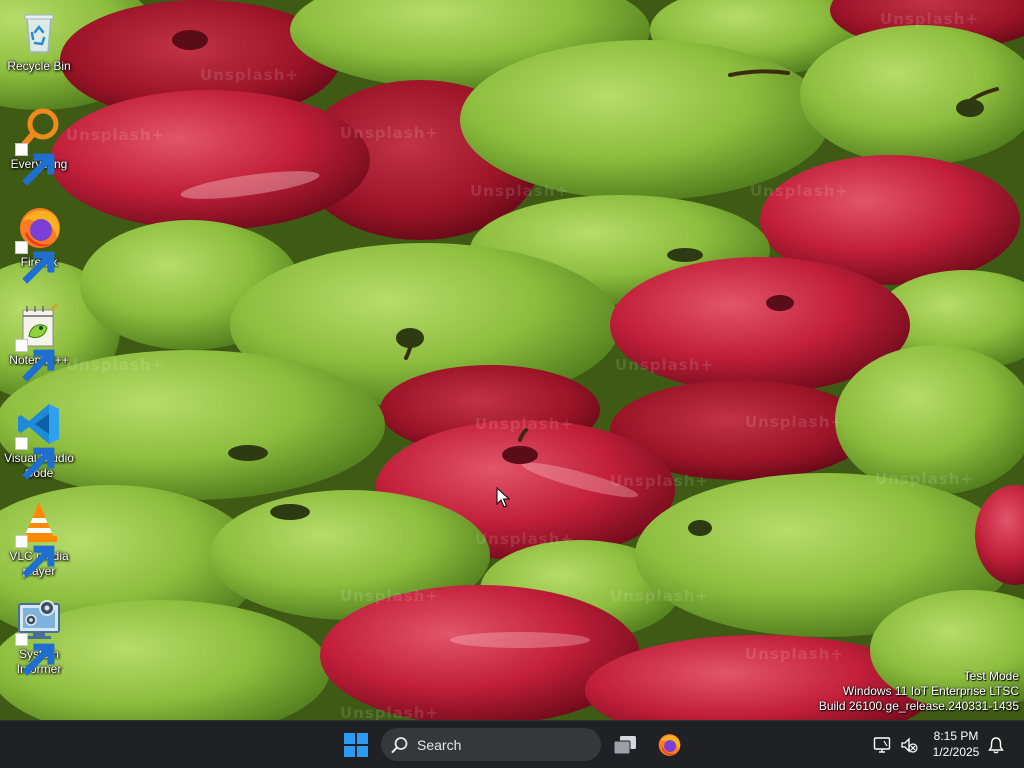  What do you see at coordinates (991, 676) in the screenshot?
I see `test-mode-text: Test Mode` at bounding box center [991, 676].